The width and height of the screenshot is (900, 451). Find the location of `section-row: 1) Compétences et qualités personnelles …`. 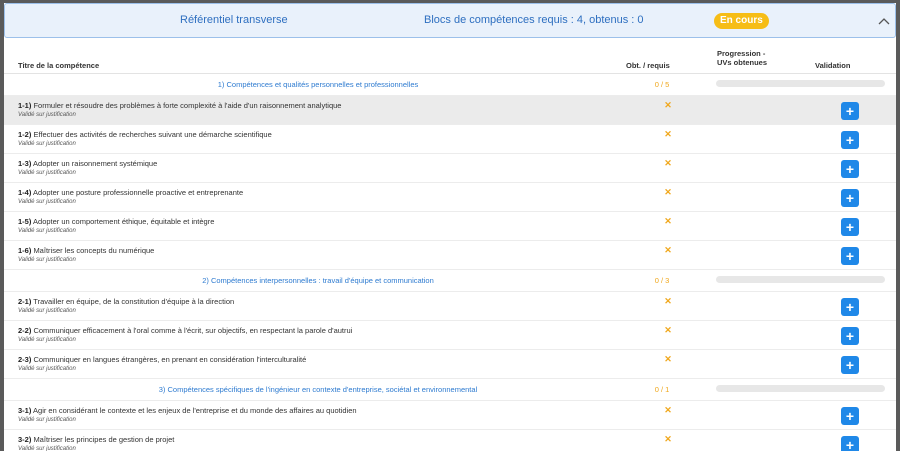

section-row: 1) Compétences et qualités personnelles … is located at coordinates (450, 85).